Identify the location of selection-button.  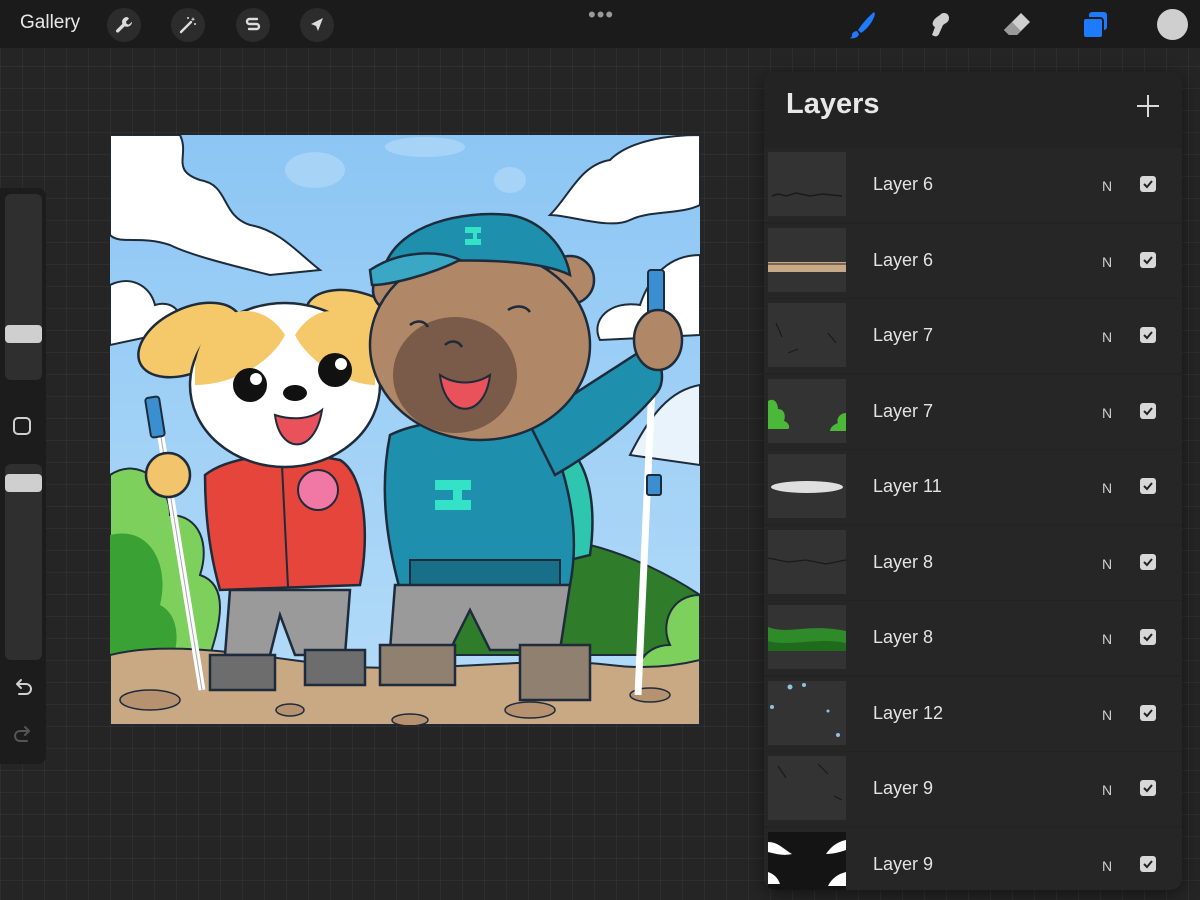
(253, 25).